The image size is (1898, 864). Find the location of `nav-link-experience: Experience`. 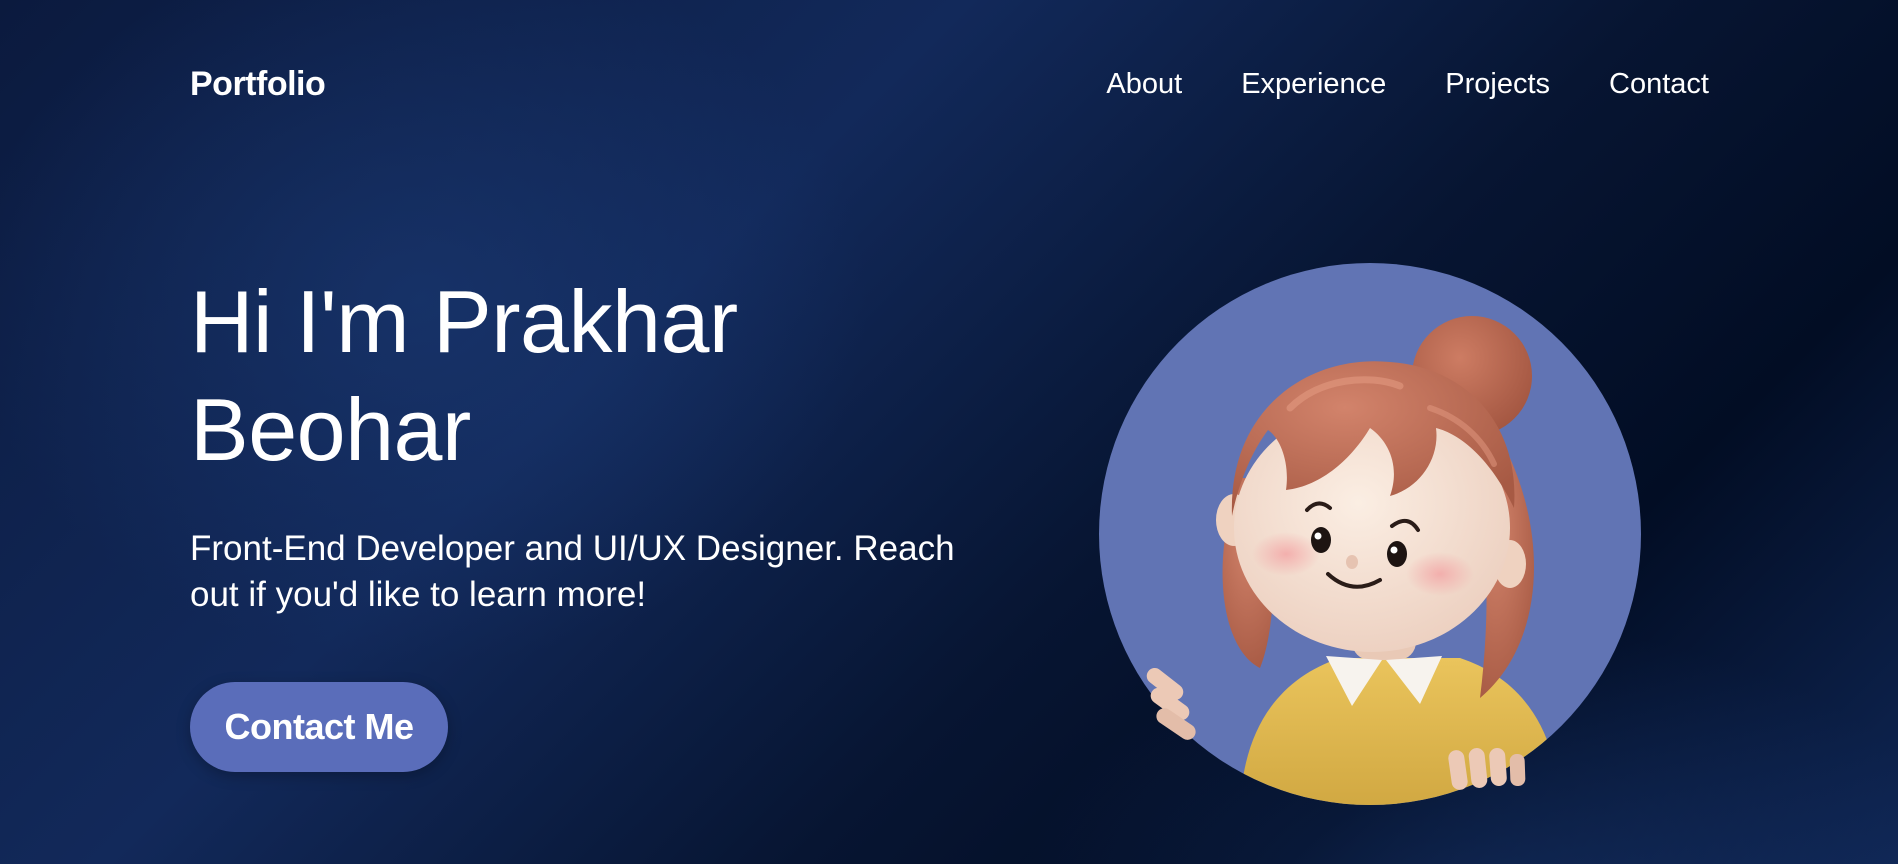

nav-link-experience: Experience is located at coordinates (1313, 84).